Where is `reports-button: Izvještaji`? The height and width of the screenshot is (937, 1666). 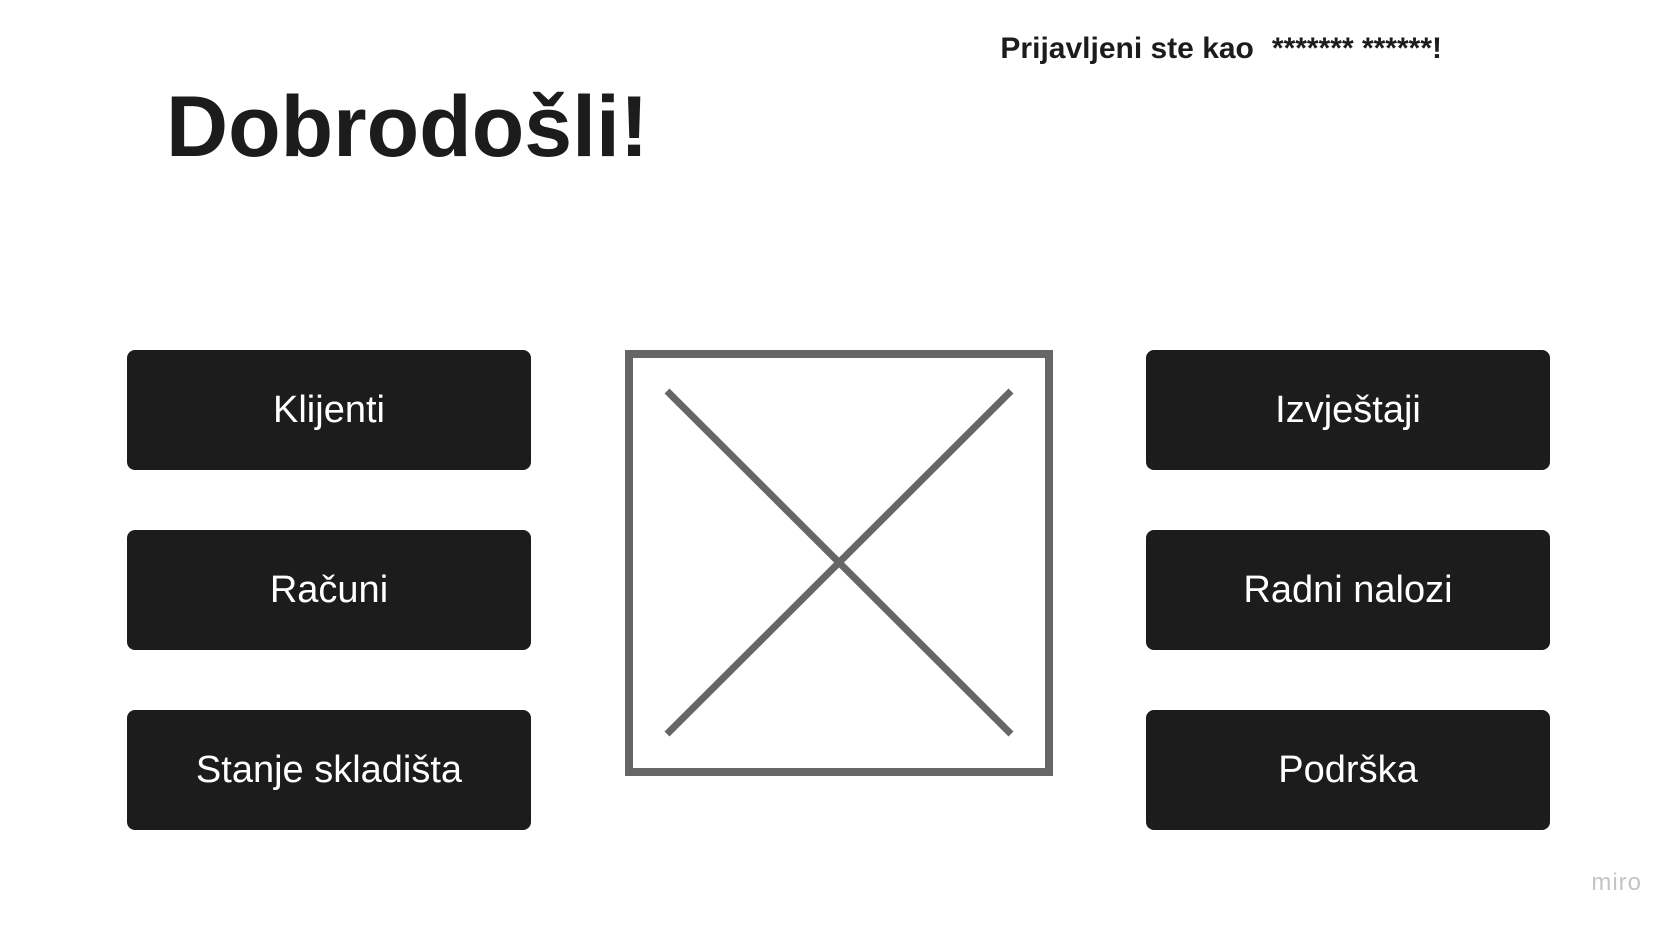 reports-button: Izvještaji is located at coordinates (1348, 410).